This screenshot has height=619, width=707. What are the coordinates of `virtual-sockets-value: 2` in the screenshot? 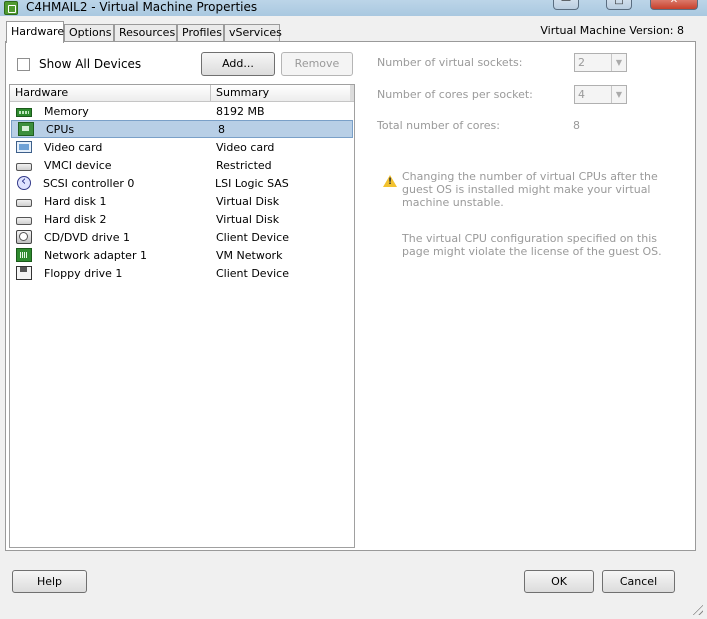 It's located at (581, 62).